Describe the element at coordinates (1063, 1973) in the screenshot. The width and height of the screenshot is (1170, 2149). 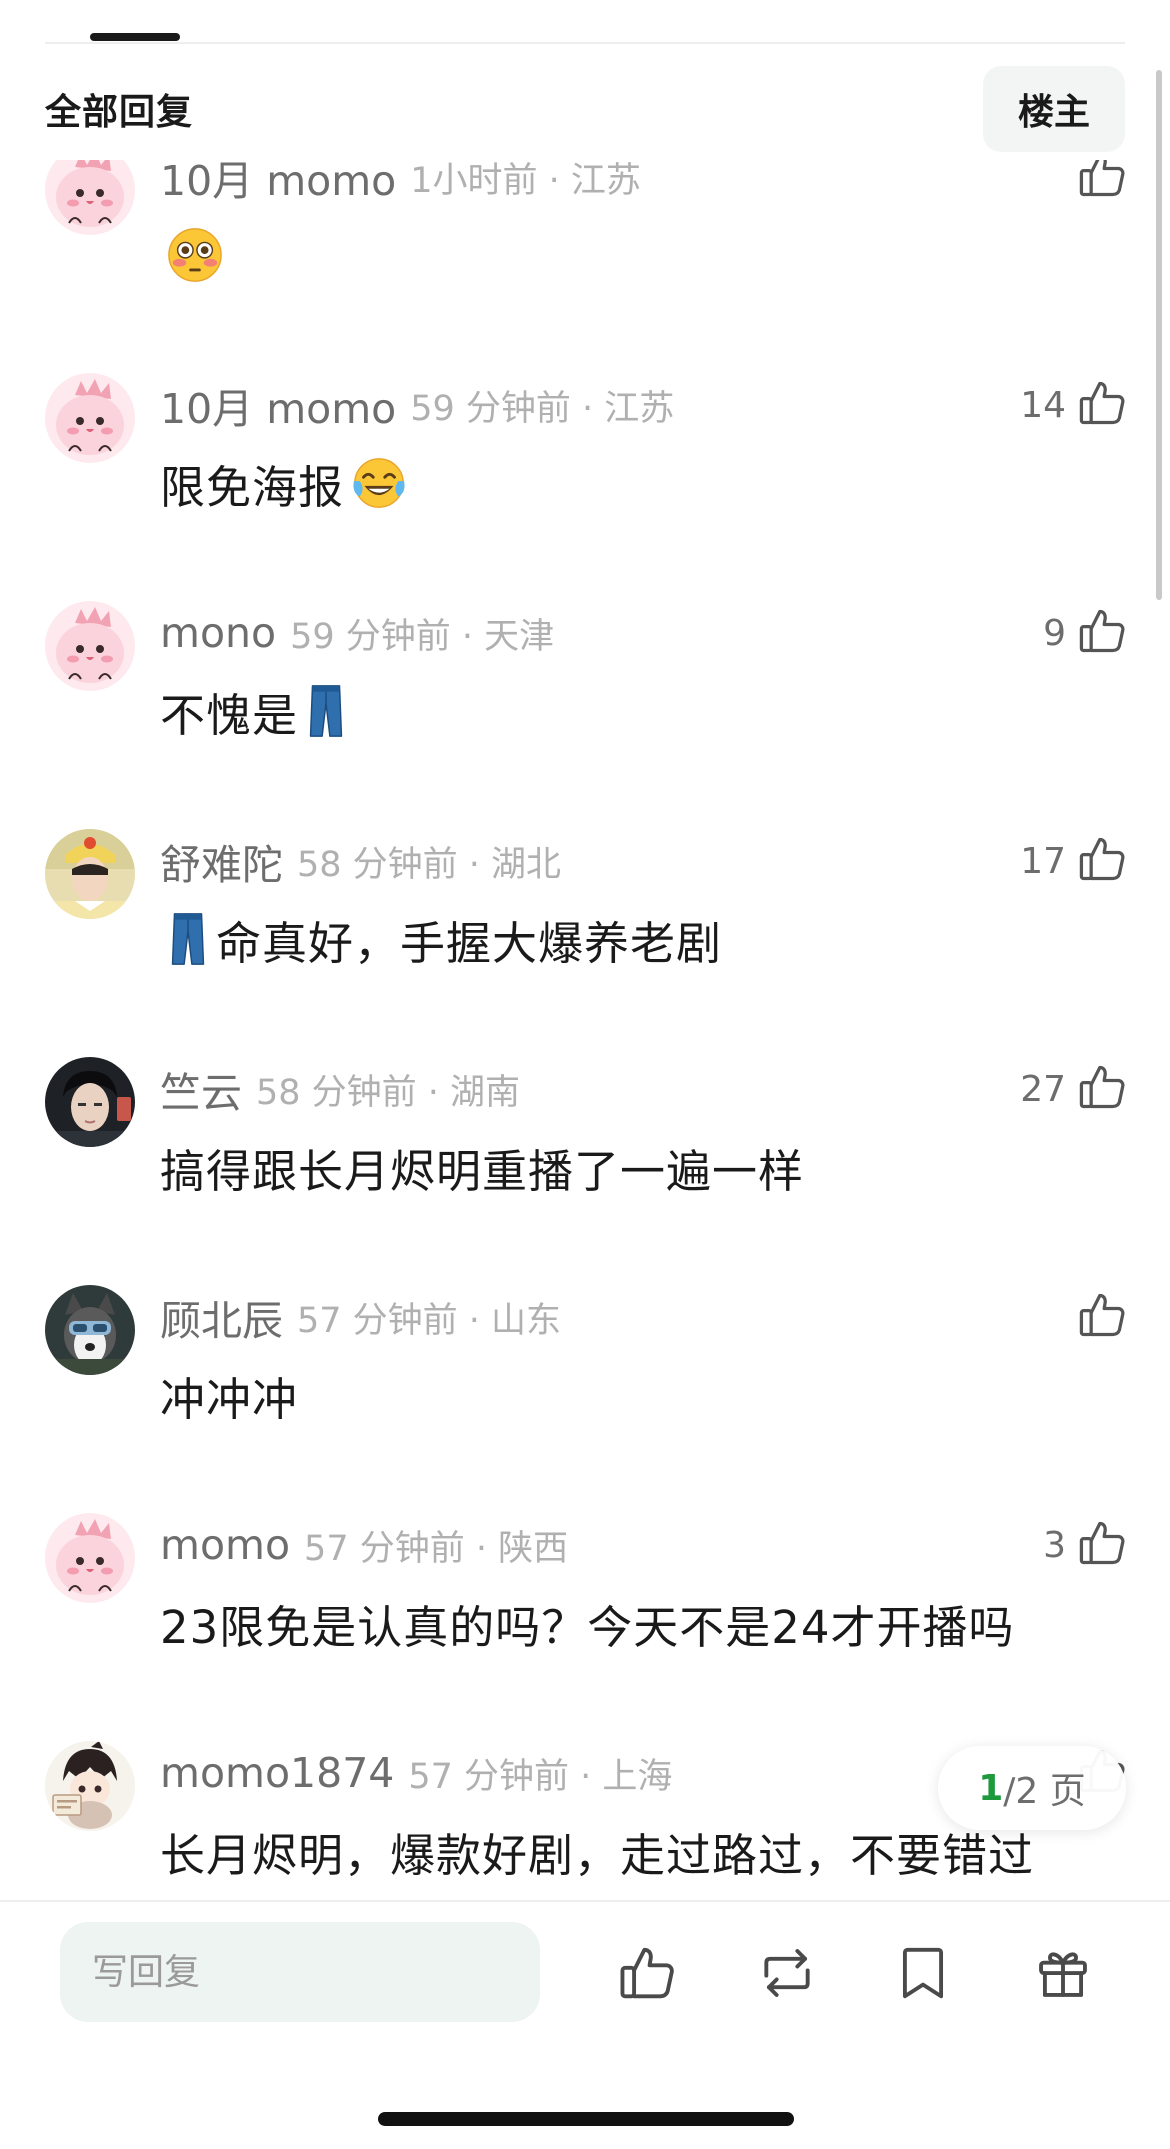
I see `gift-icon` at that location.